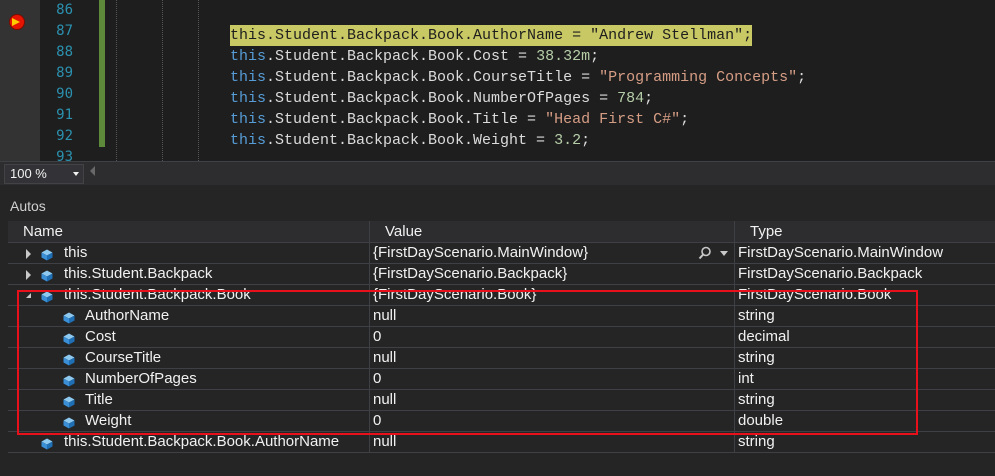 The width and height of the screenshot is (995, 476). Describe the element at coordinates (428, 35) in the screenshot. I see `code-text: .Student.Backpack.Book.AuthorName =` at that location.